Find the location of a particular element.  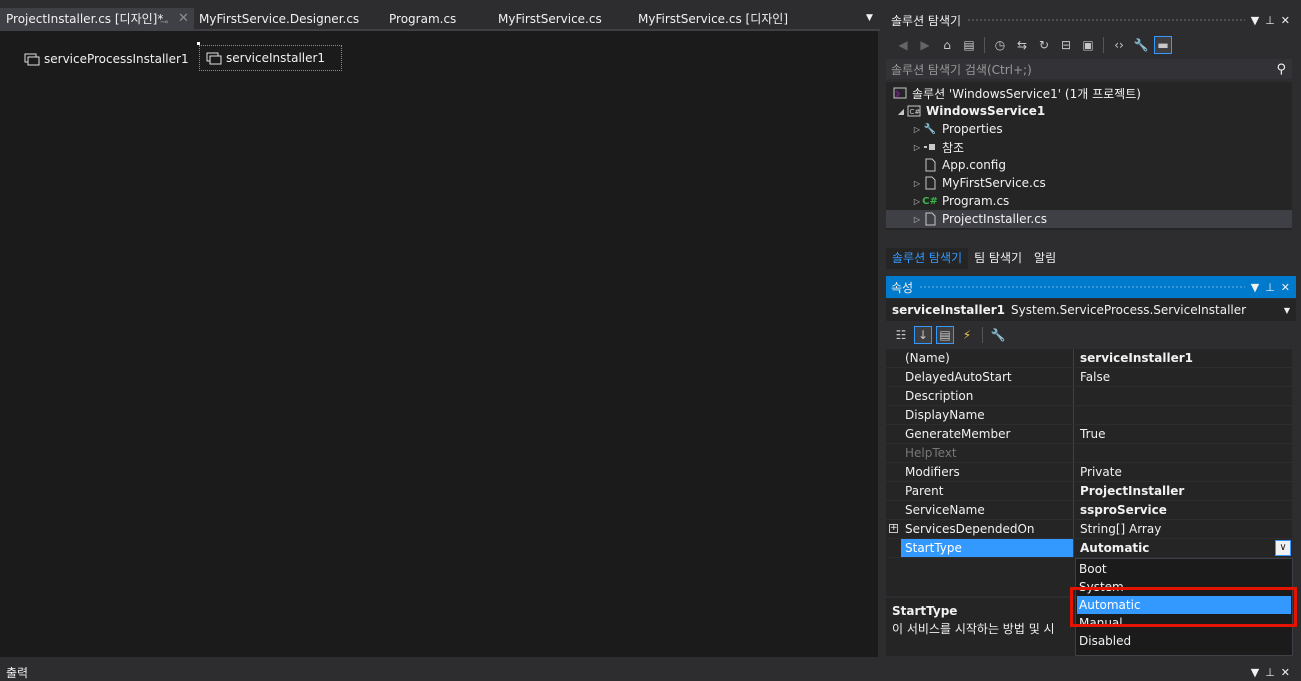

property-name: StartType is located at coordinates (987, 548).